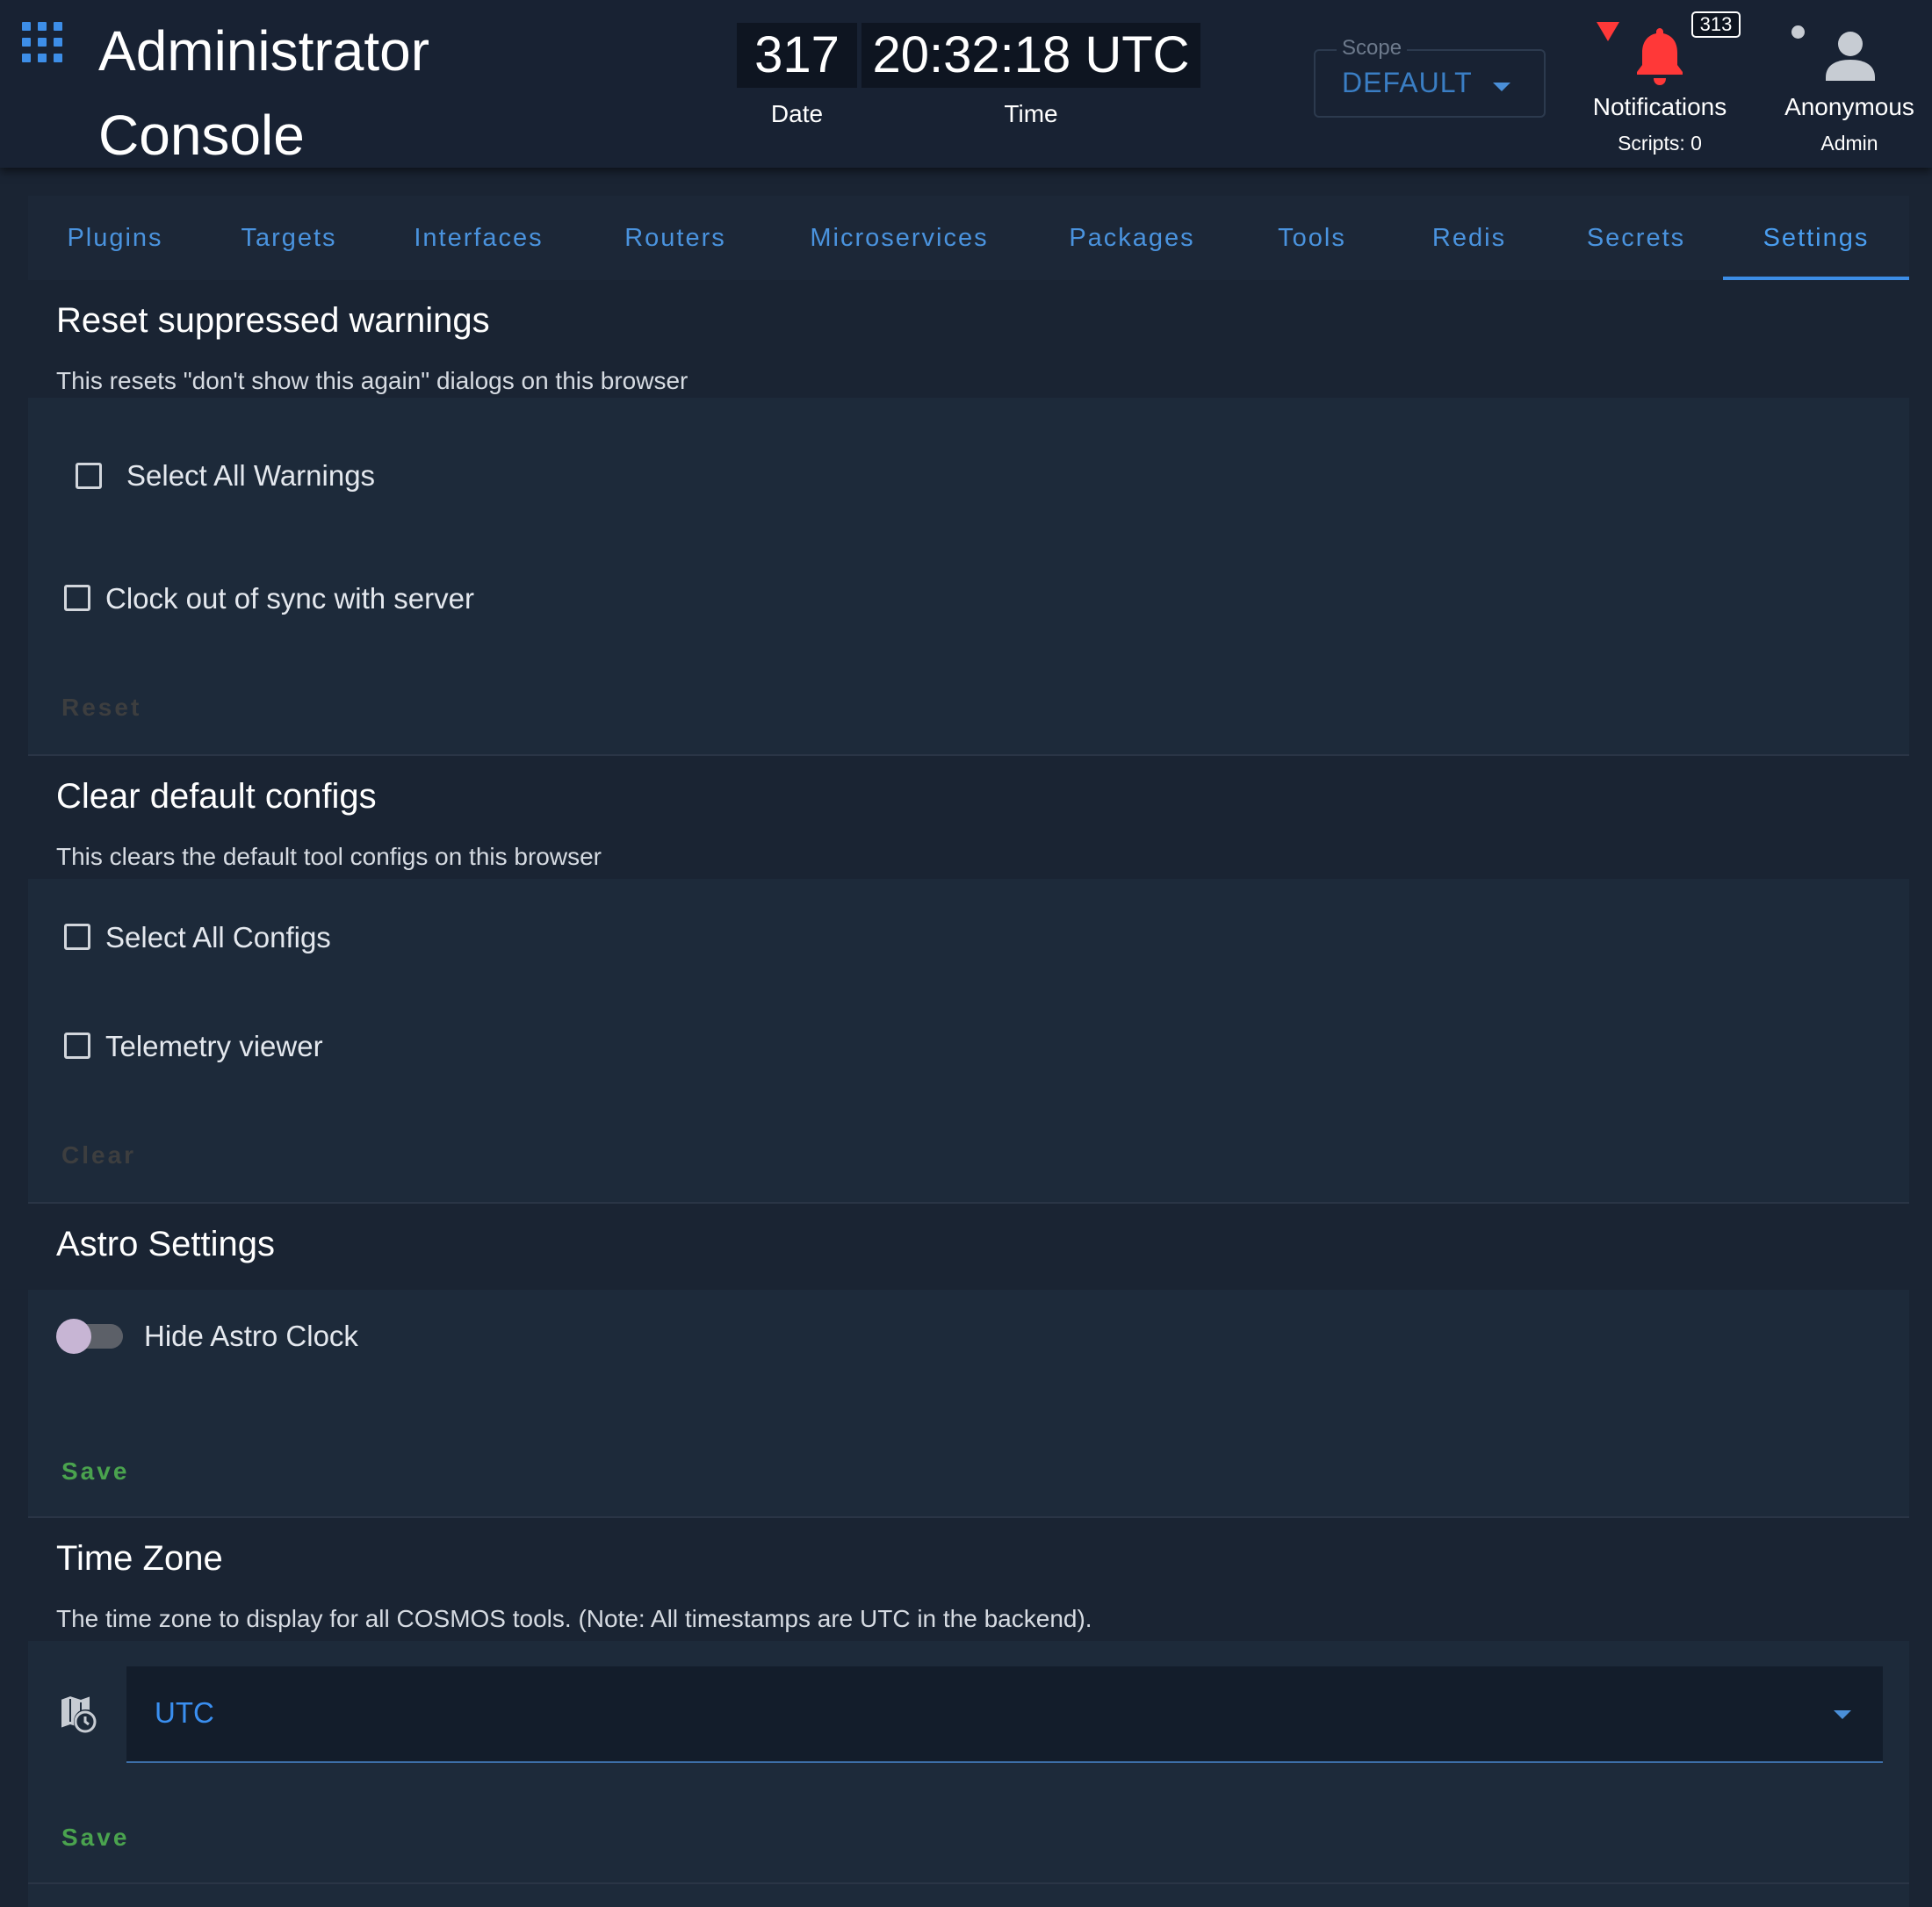  I want to click on clock-sync-checkbox, so click(77, 598).